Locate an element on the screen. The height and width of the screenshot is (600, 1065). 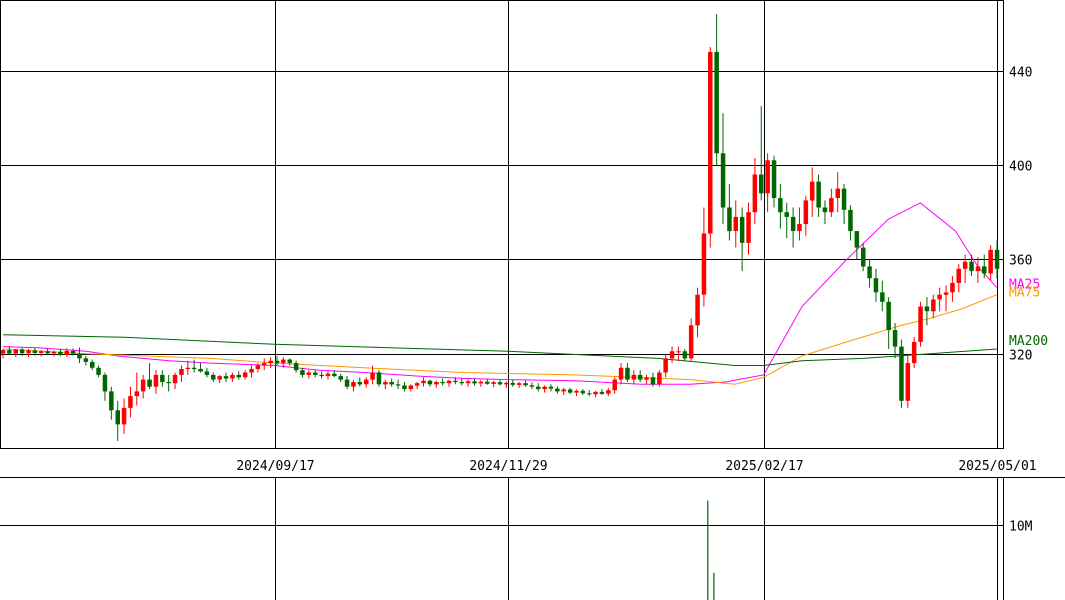
legend-label-ma75: MA75 is located at coordinates (1024, 293).